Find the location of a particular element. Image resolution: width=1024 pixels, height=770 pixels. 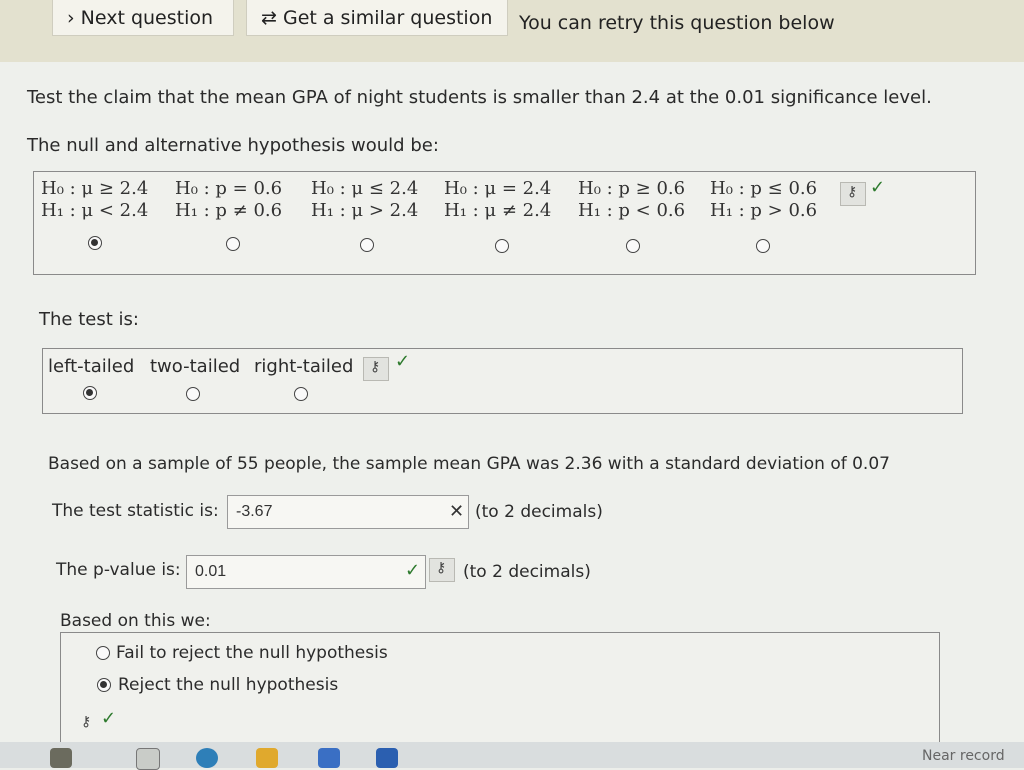

hypothesis-option-5: H₀ : p ≥ 0.6 H₁ : p < 0.6 is located at coordinates (631, 200).